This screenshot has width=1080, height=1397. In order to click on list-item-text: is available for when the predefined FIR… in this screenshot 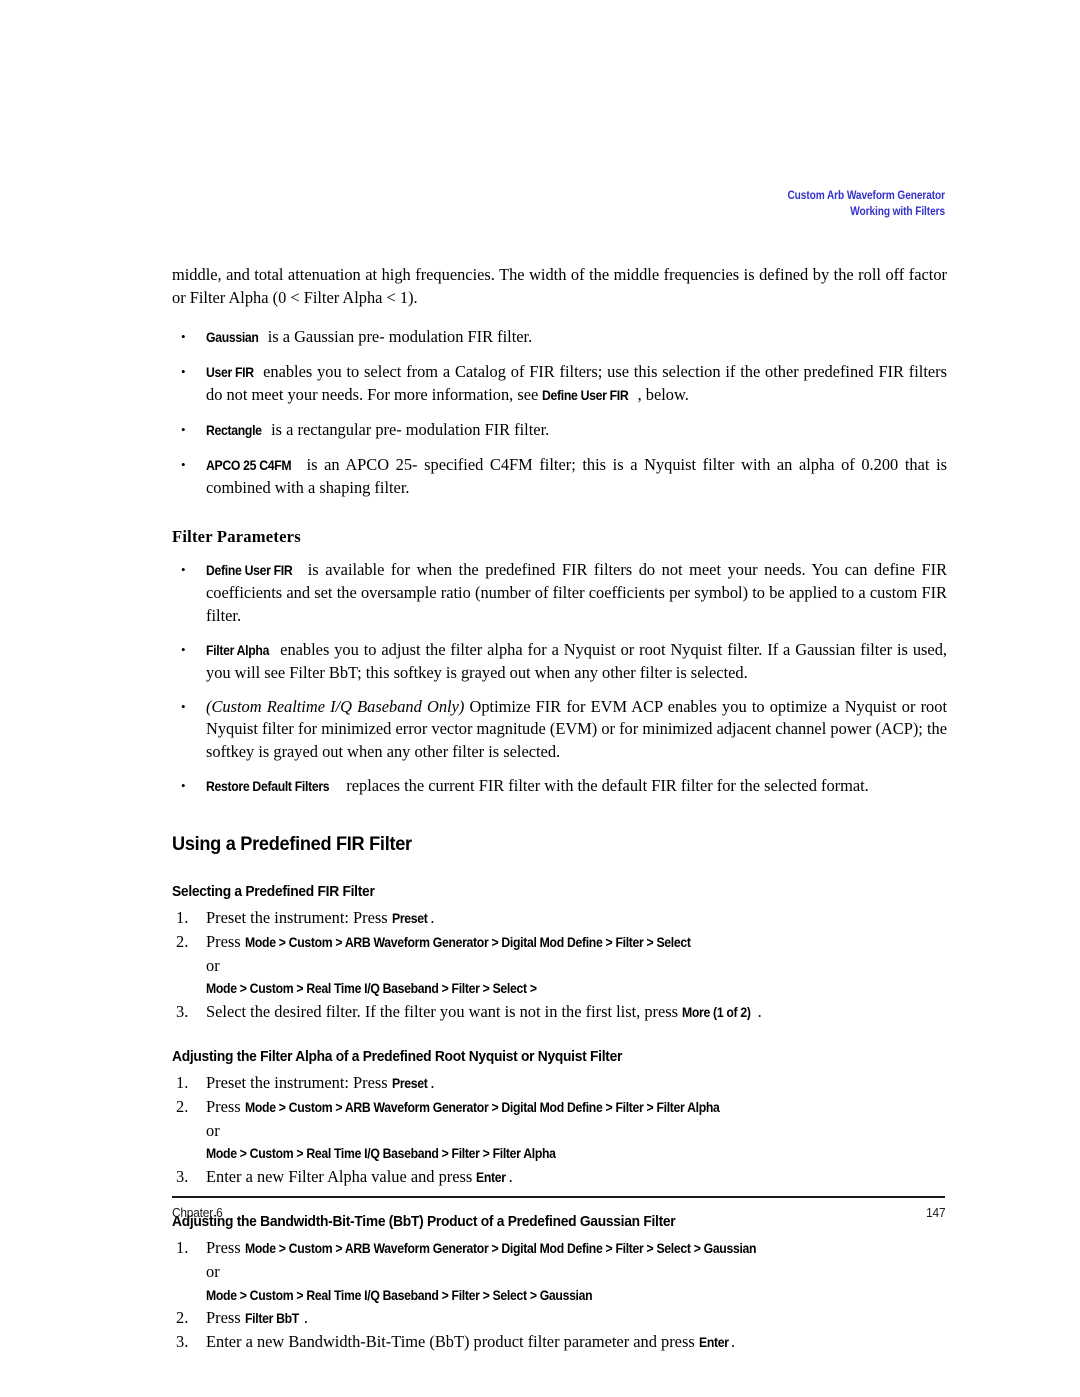, I will do `click(576, 592)`.